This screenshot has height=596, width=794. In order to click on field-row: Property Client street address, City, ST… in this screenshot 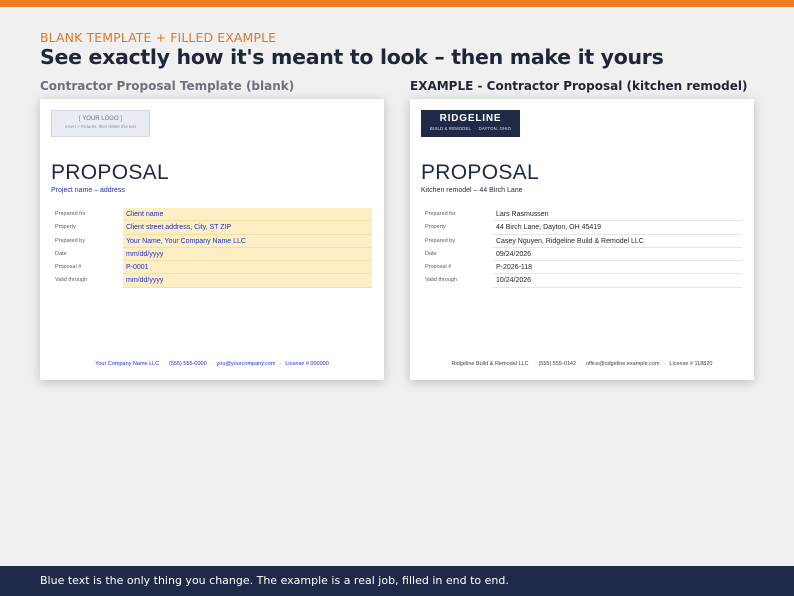, I will do `click(211, 228)`.